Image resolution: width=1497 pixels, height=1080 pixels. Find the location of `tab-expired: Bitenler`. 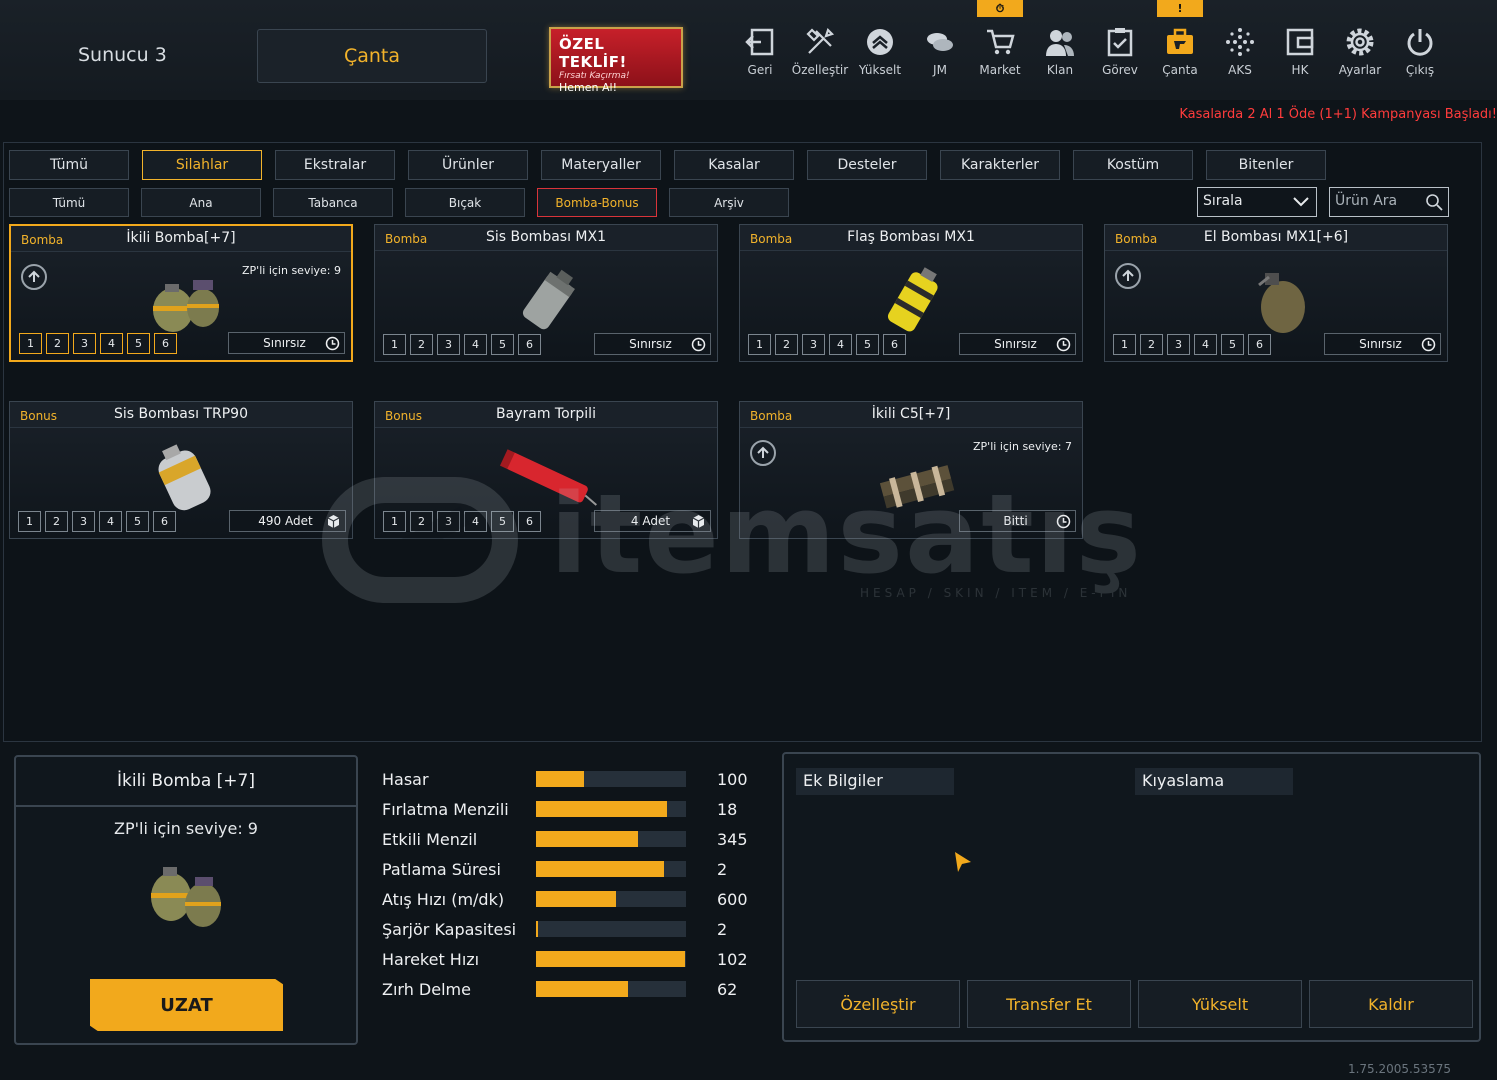

tab-expired: Bitenler is located at coordinates (1266, 165).